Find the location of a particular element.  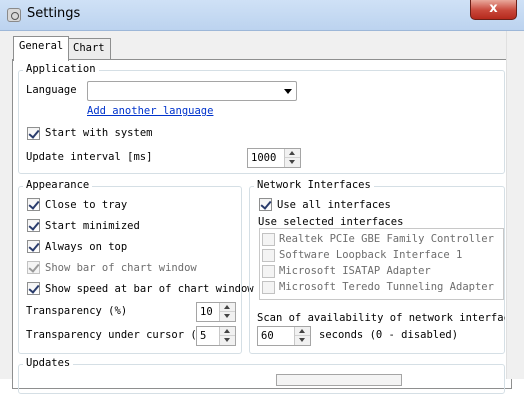

appearance-group-title: Appearance is located at coordinates (58, 185).